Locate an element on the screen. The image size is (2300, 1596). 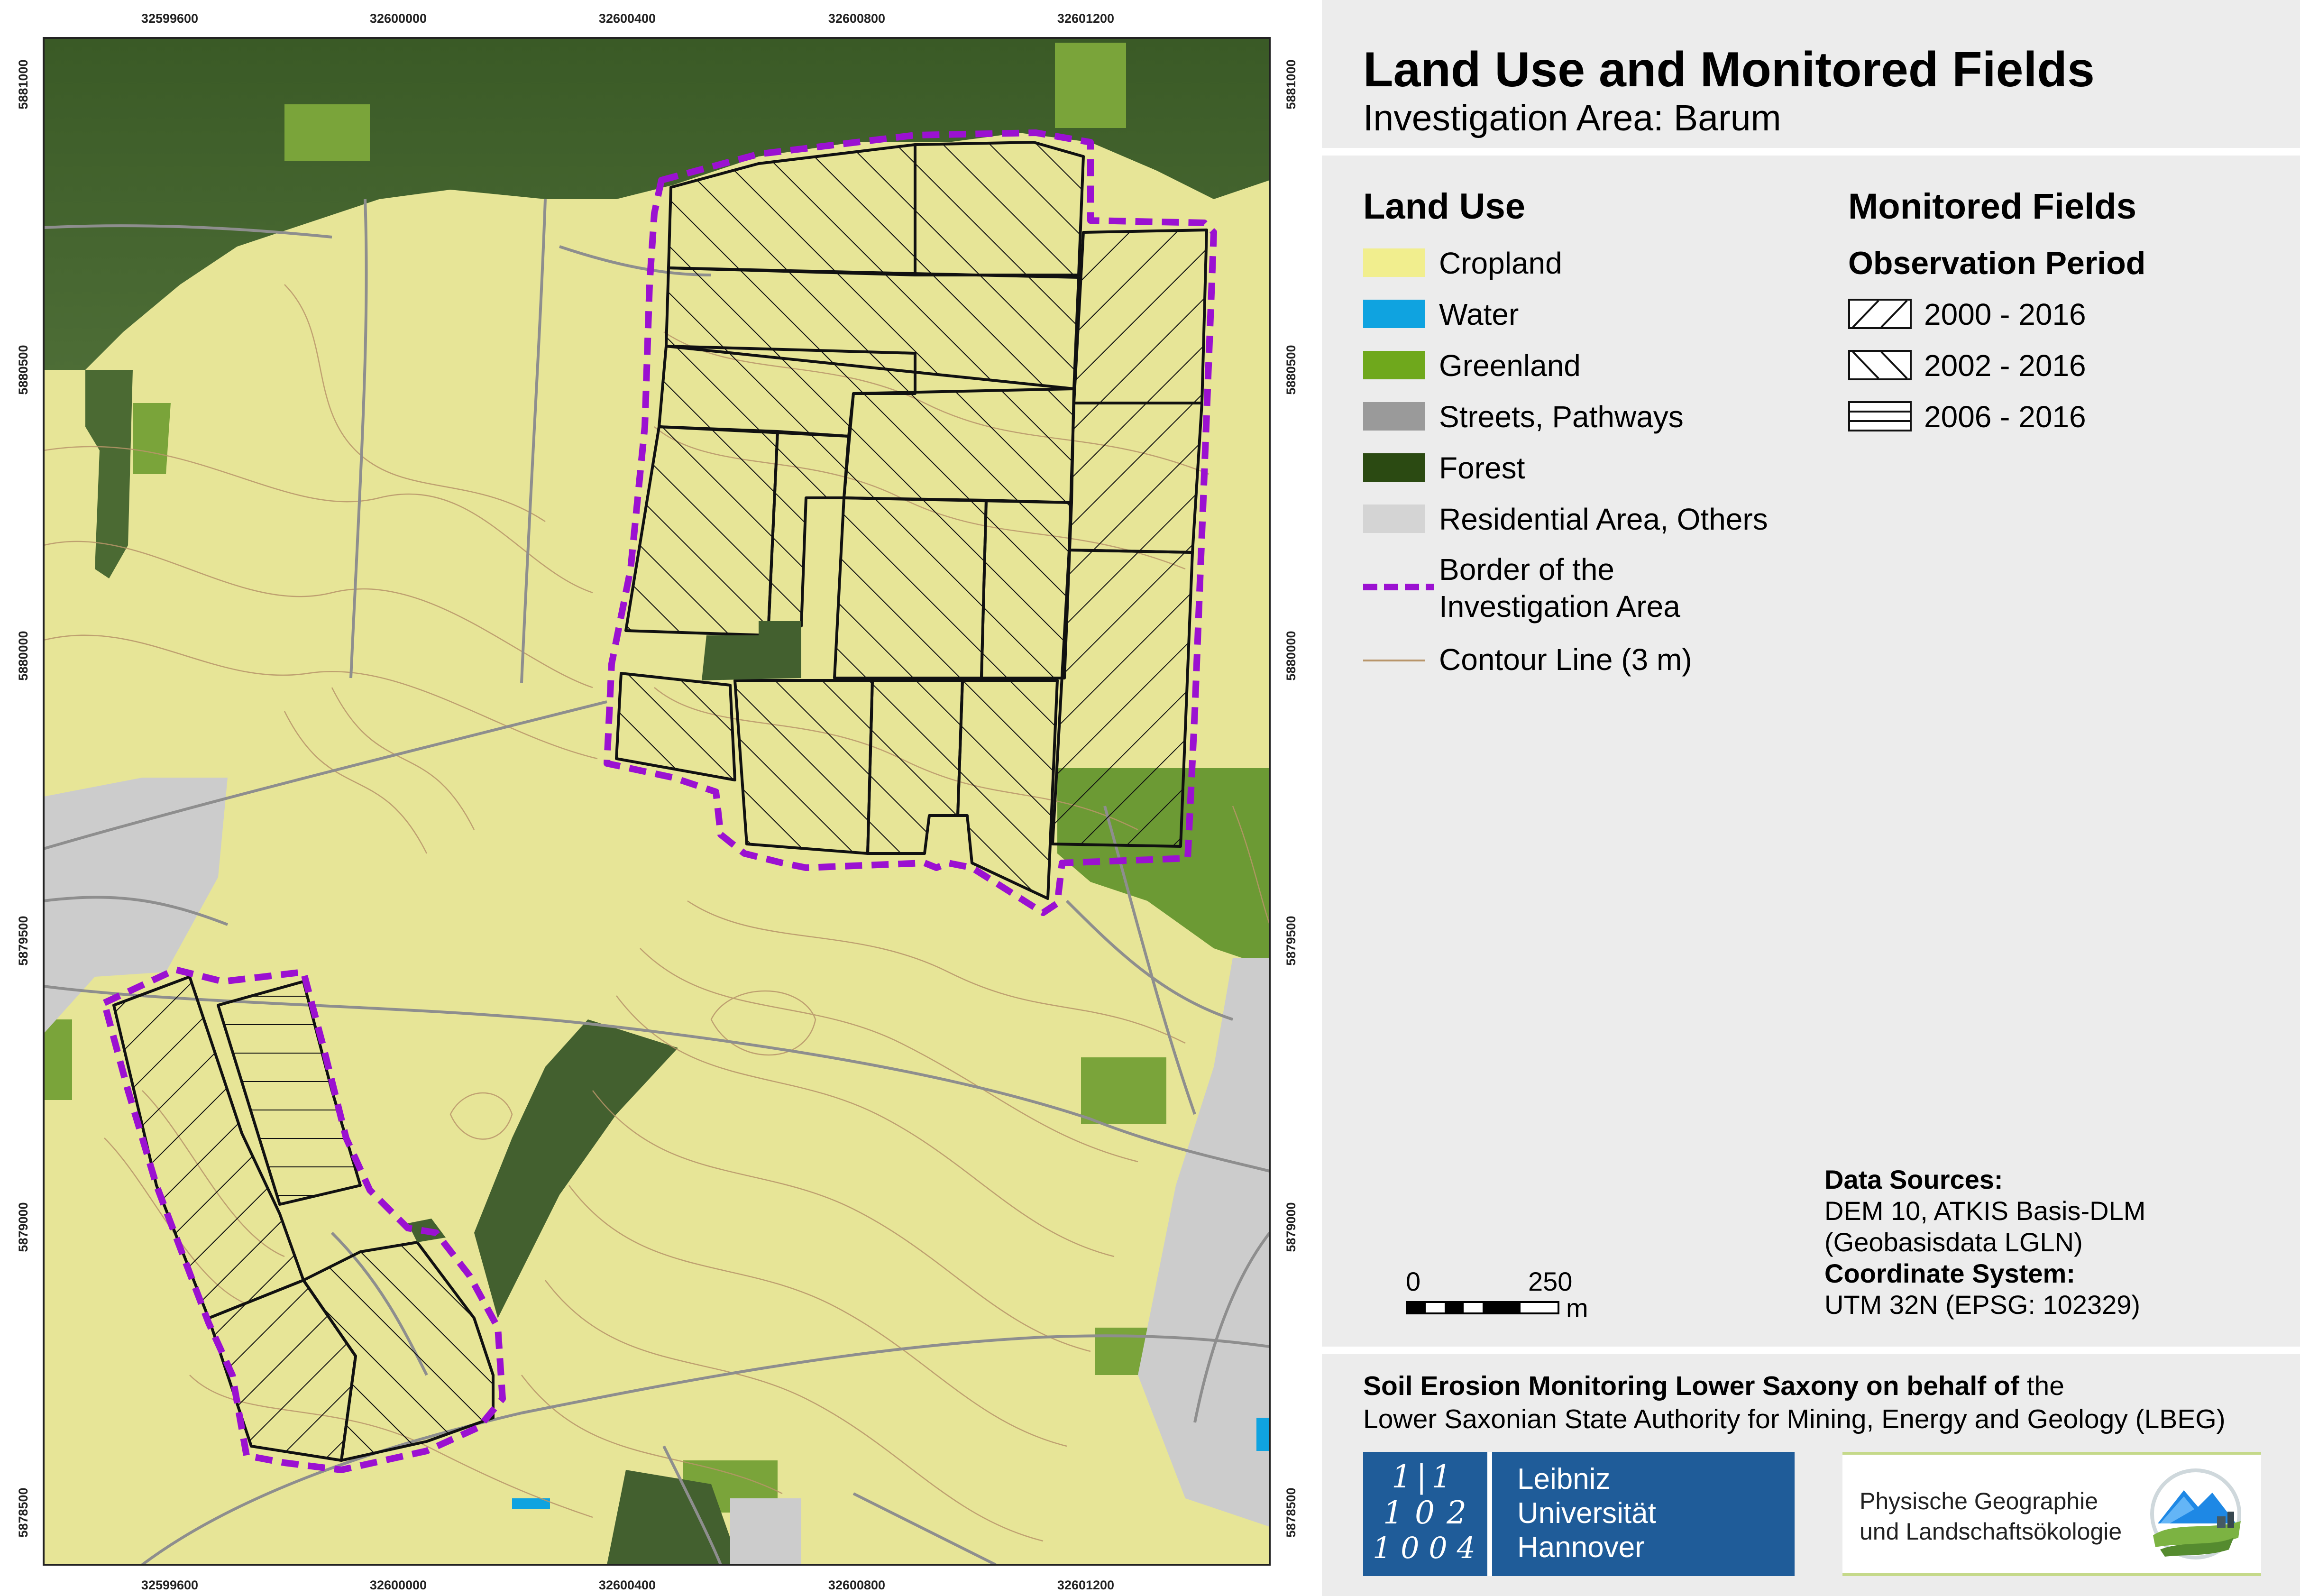
swatch-residential is located at coordinates (1394, 518).